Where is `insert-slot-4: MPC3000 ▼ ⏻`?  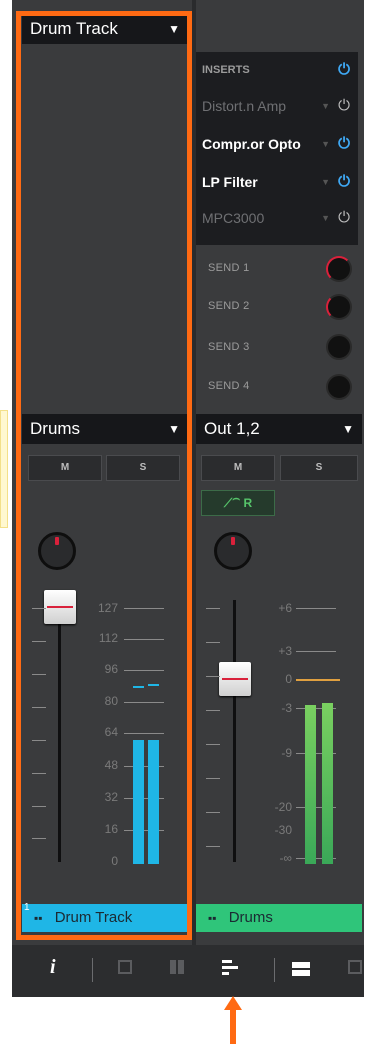
insert-slot-4: MPC3000 ▼ ⏻ is located at coordinates (277, 218).